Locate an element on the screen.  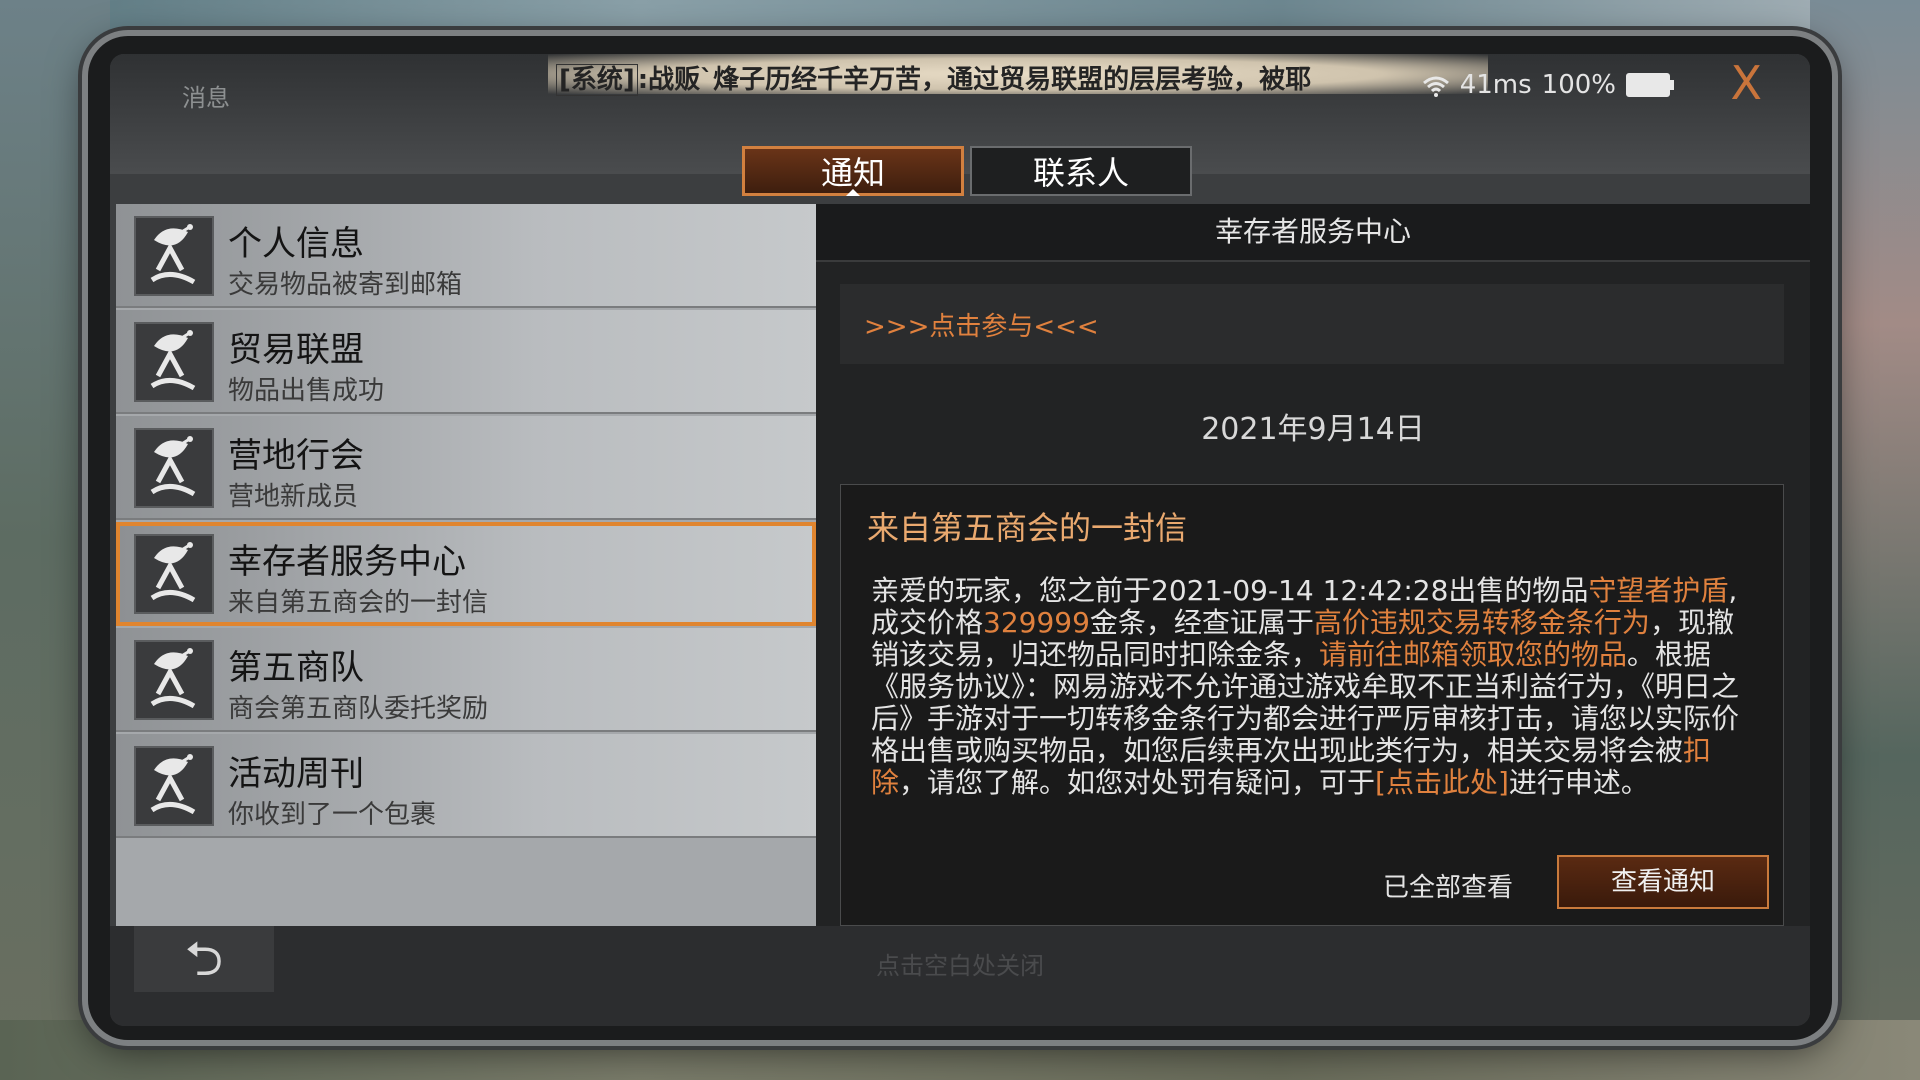
list-item-subtitle: 物品出售成功 is located at coordinates (306, 391).